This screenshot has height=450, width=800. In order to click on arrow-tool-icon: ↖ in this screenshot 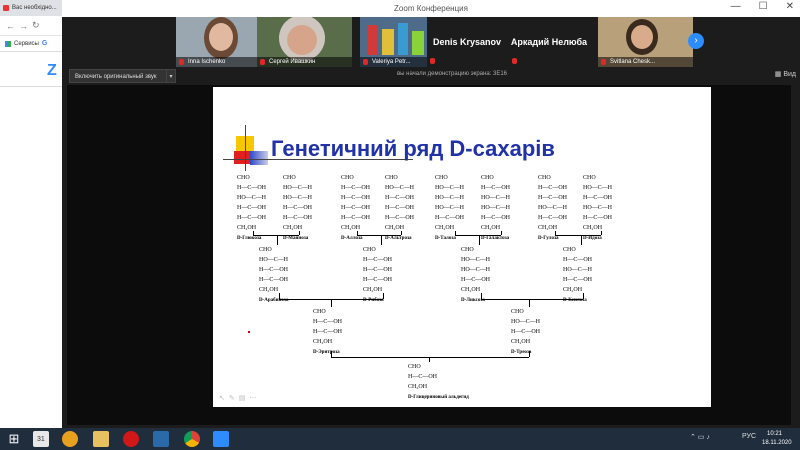, I will do `click(224, 398)`.